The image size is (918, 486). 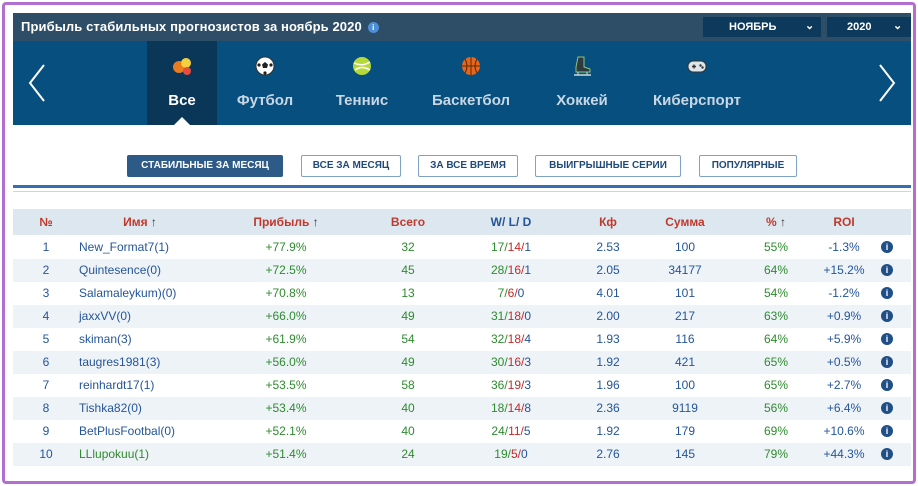 I want to click on col-profit-label: Прибыль, so click(x=281, y=222).